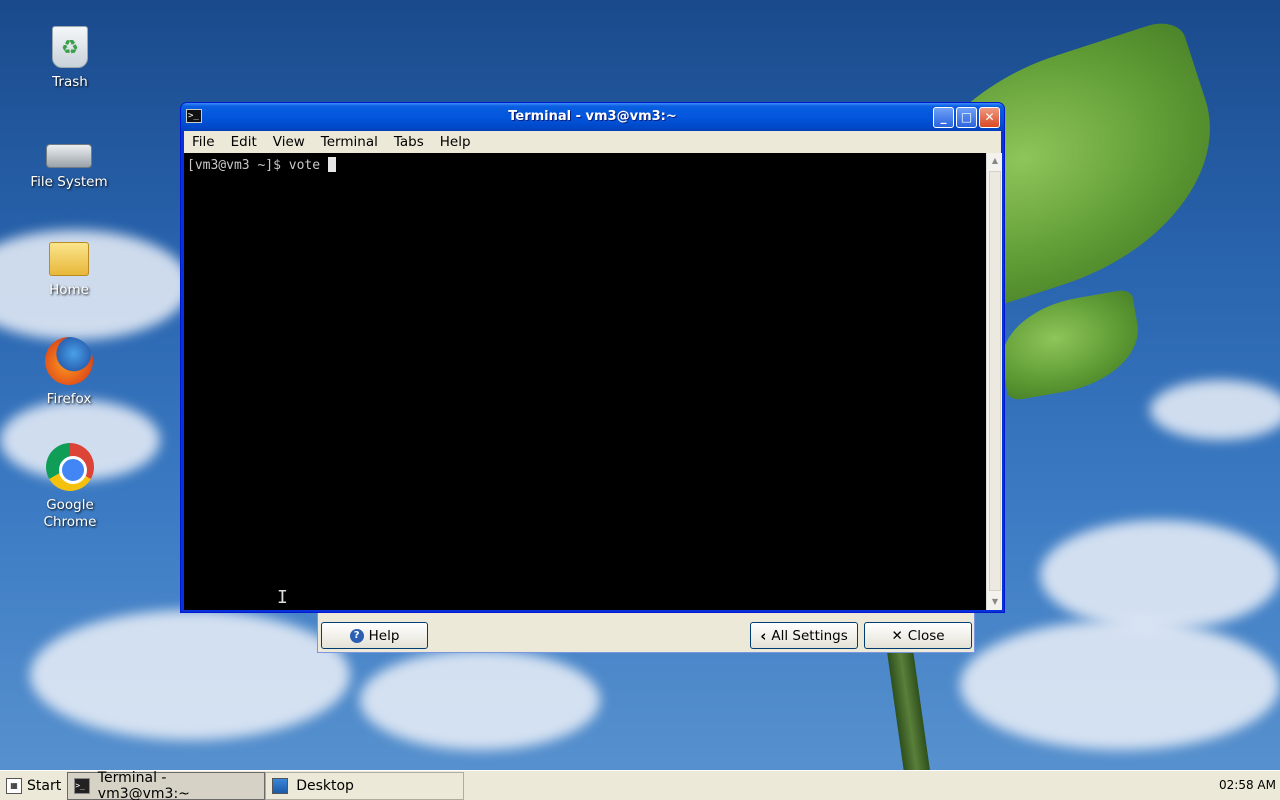  Describe the element at coordinates (282, 597) in the screenshot. I see `ibeam-cursor-icon: I` at that location.